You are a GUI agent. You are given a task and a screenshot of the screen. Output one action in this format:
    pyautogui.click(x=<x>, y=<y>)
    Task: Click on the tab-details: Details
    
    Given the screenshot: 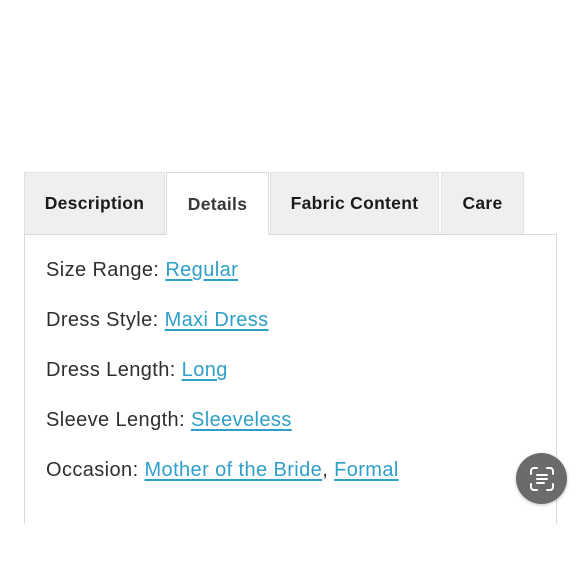 What is the action you would take?
    pyautogui.click(x=217, y=203)
    